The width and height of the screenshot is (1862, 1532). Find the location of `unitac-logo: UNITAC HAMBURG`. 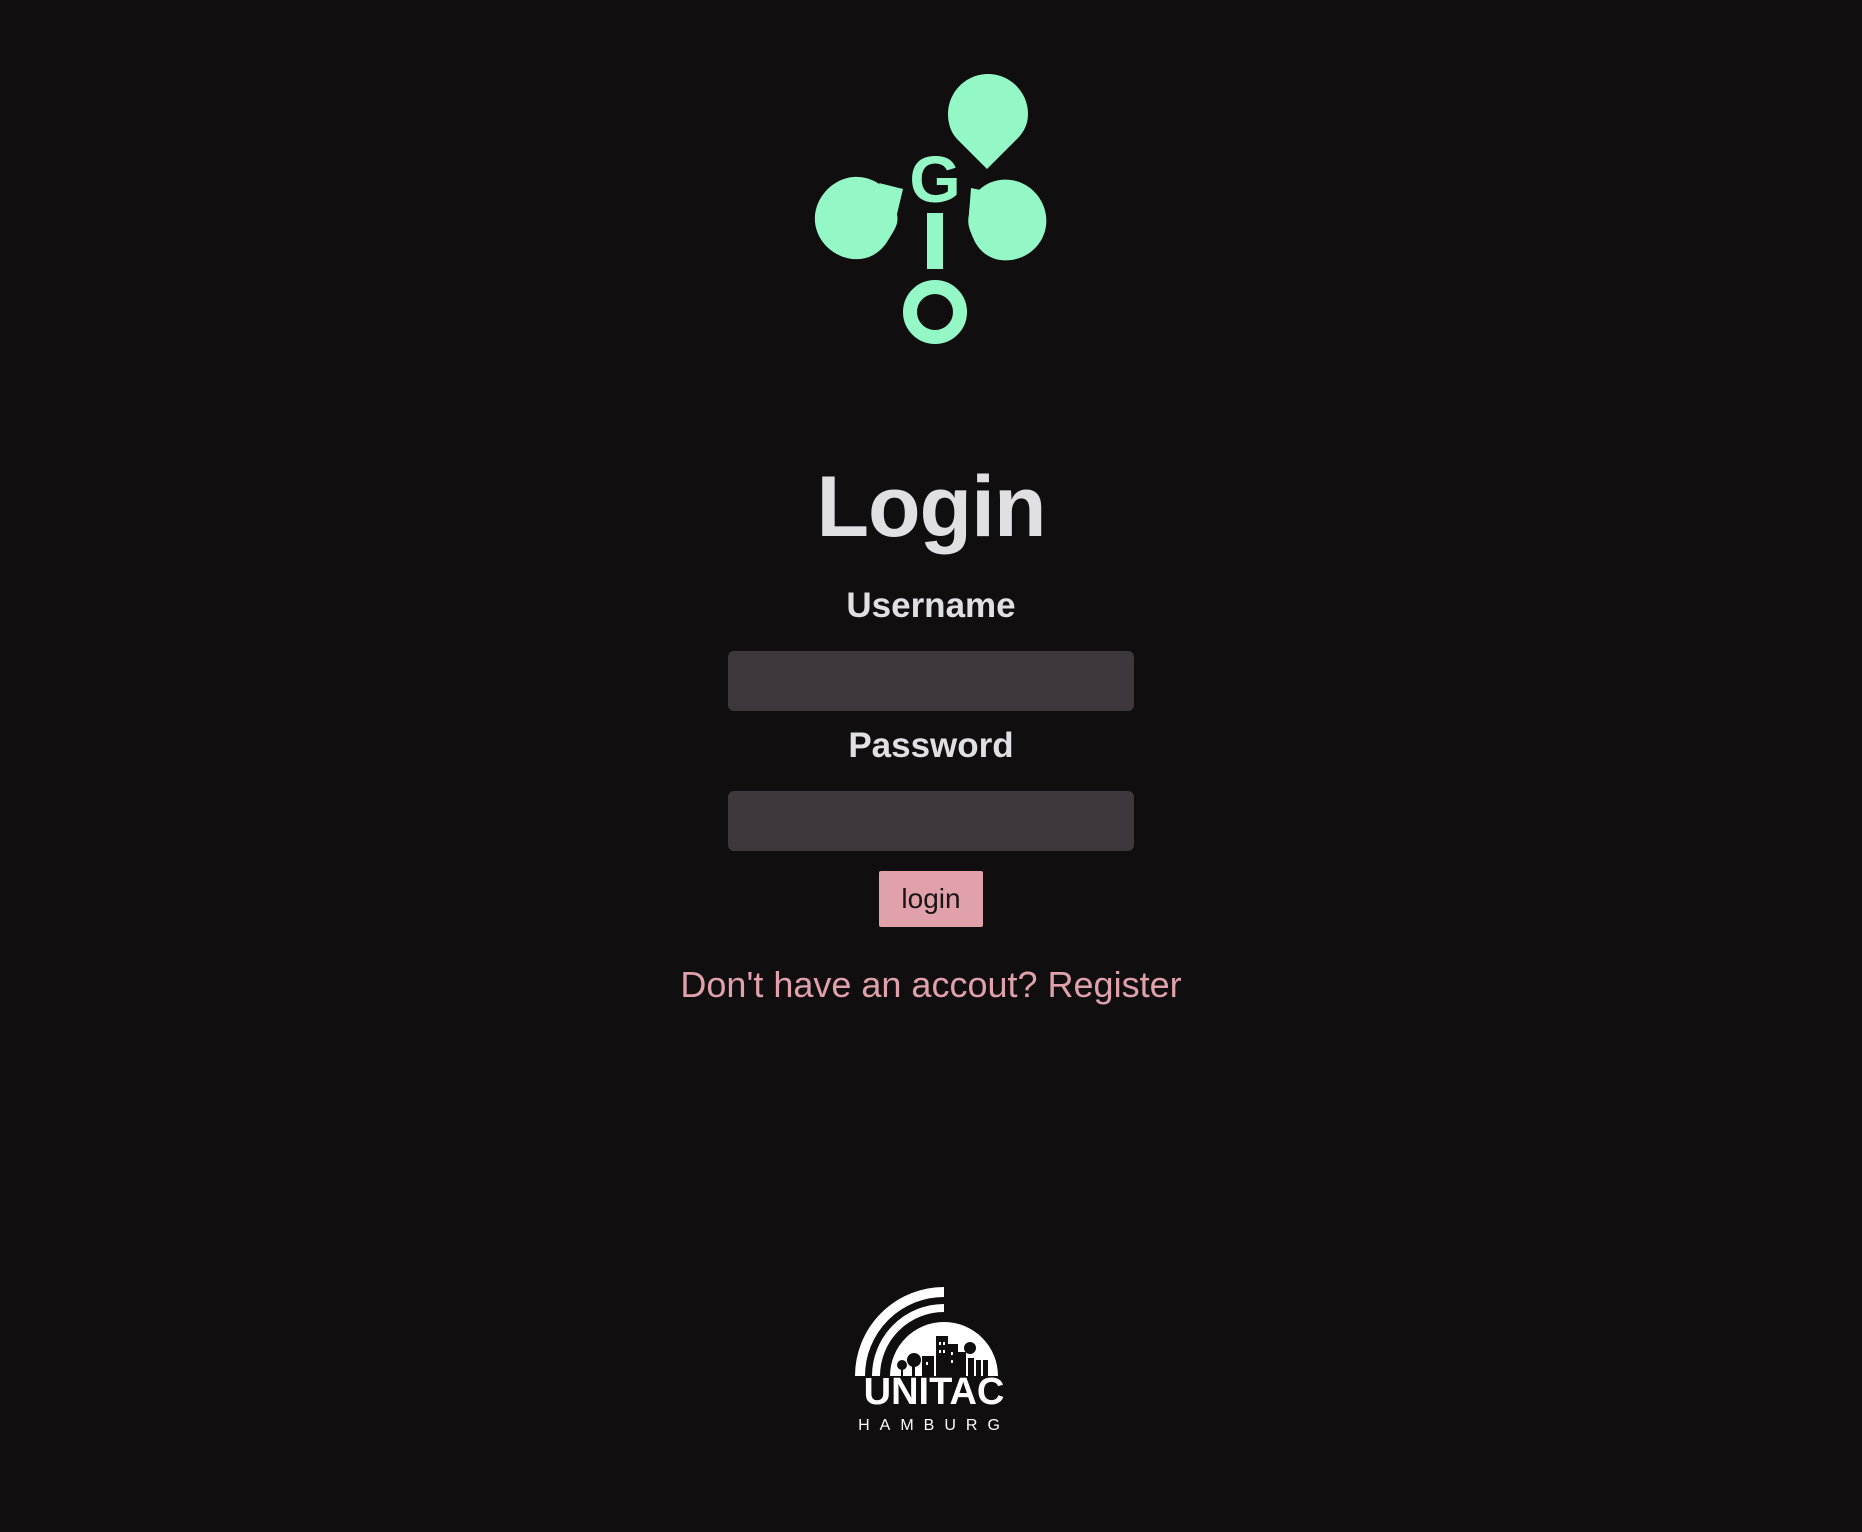

unitac-logo: UNITAC HAMBURG is located at coordinates (934, 1353).